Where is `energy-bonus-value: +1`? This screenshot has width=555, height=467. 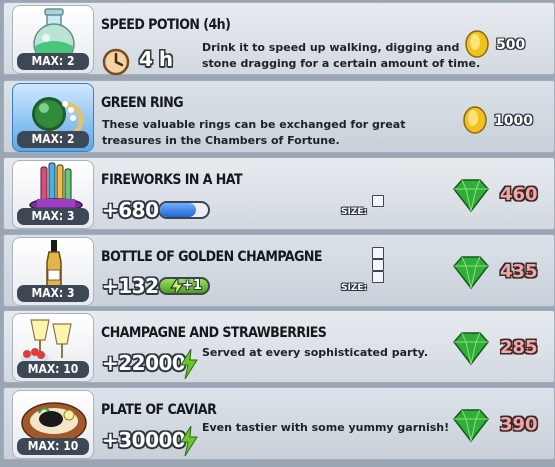
energy-bonus-value: +1 is located at coordinates (192, 285).